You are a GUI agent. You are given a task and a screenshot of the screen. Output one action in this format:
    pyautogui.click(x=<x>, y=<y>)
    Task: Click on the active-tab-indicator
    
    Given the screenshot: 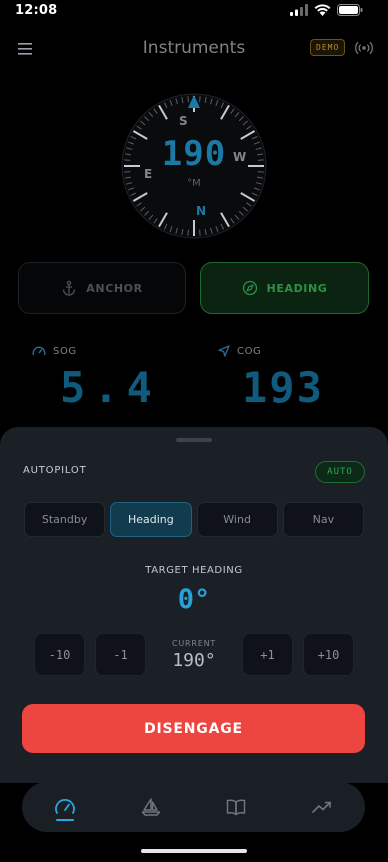 What is the action you would take?
    pyautogui.click(x=64, y=820)
    